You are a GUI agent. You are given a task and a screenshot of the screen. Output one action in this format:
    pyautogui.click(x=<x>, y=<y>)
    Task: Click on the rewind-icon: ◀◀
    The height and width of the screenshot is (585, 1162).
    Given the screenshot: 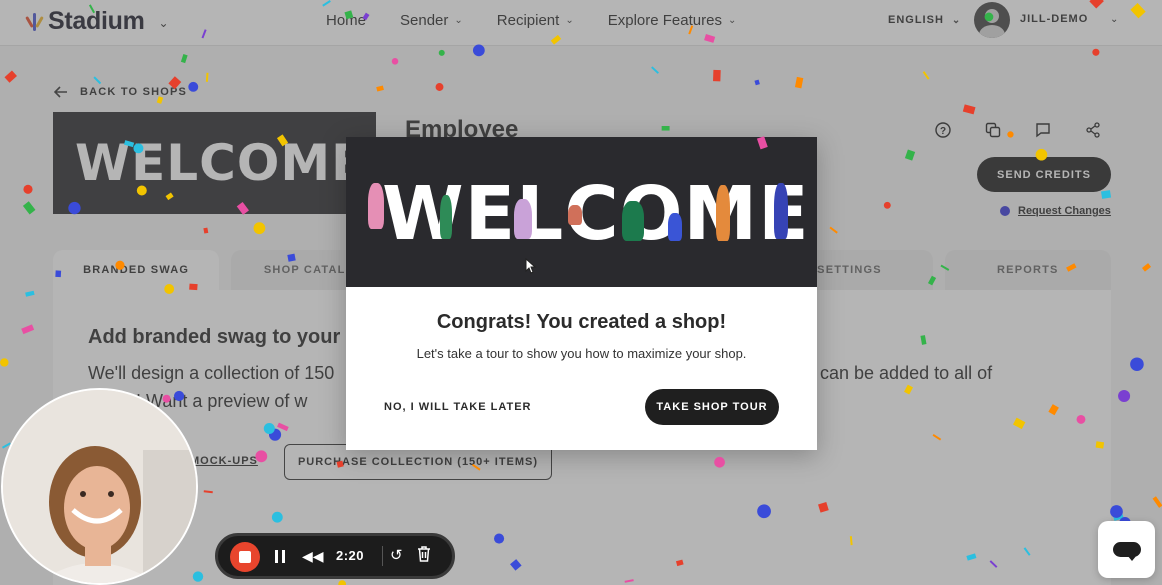 What is the action you would take?
    pyautogui.click(x=313, y=556)
    